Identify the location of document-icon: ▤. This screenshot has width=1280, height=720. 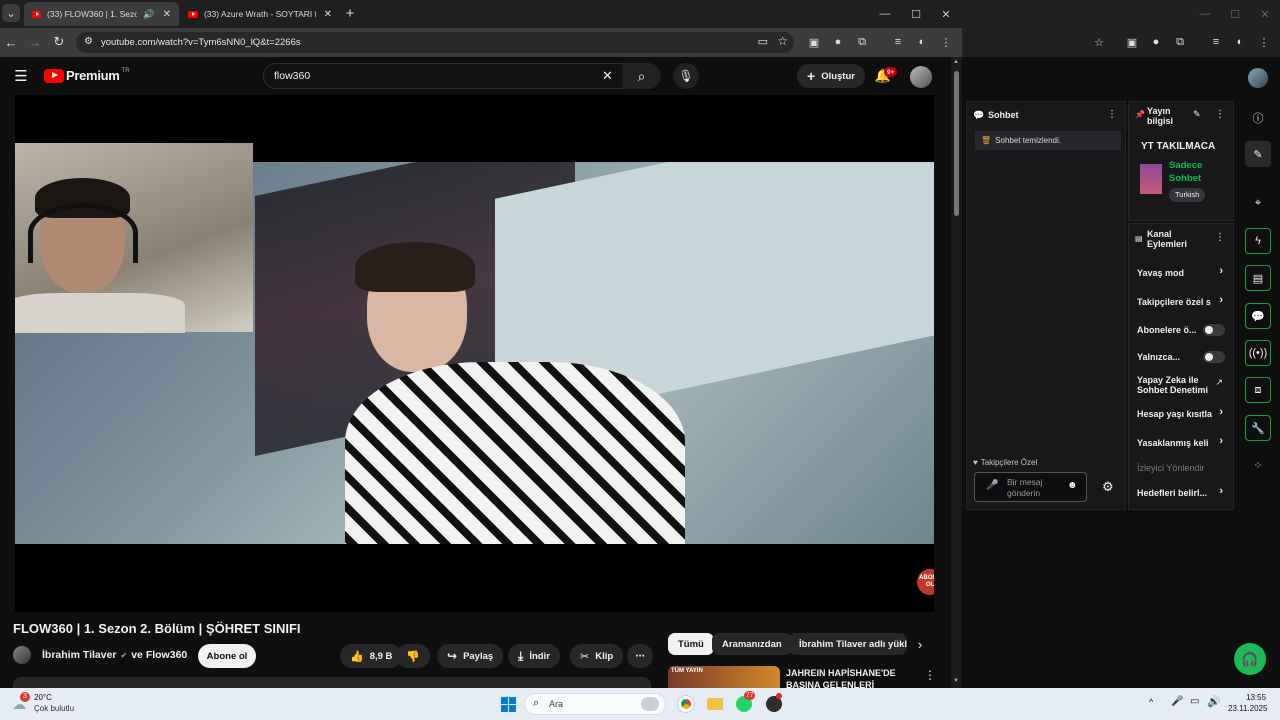
(1258, 278).